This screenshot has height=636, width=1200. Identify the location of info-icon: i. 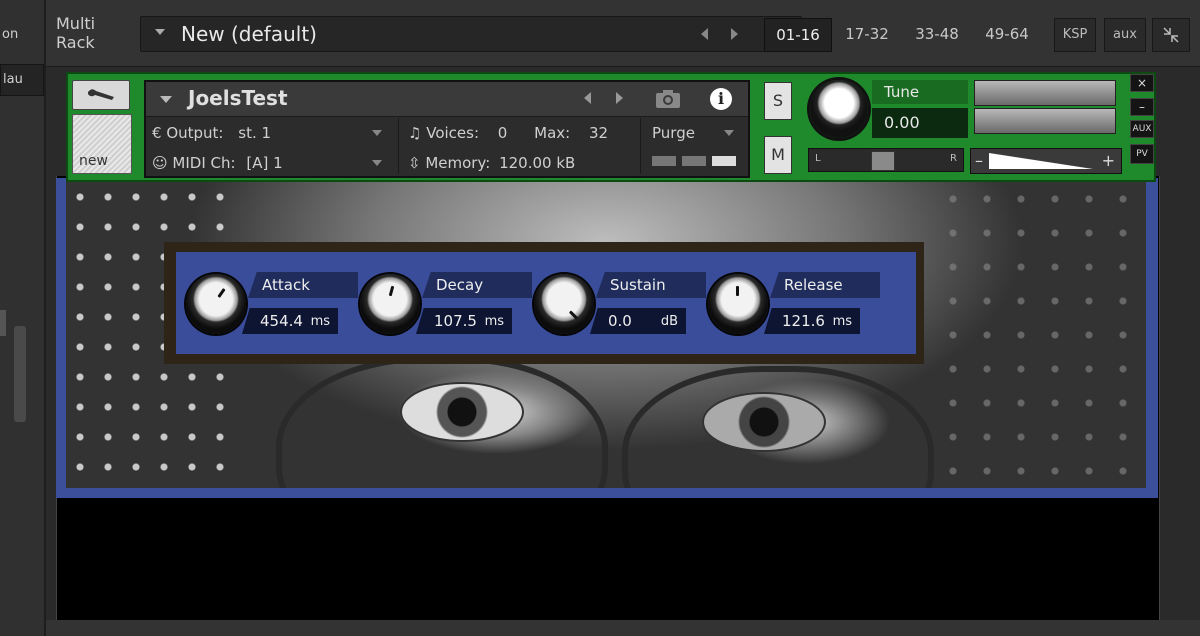
(721, 99).